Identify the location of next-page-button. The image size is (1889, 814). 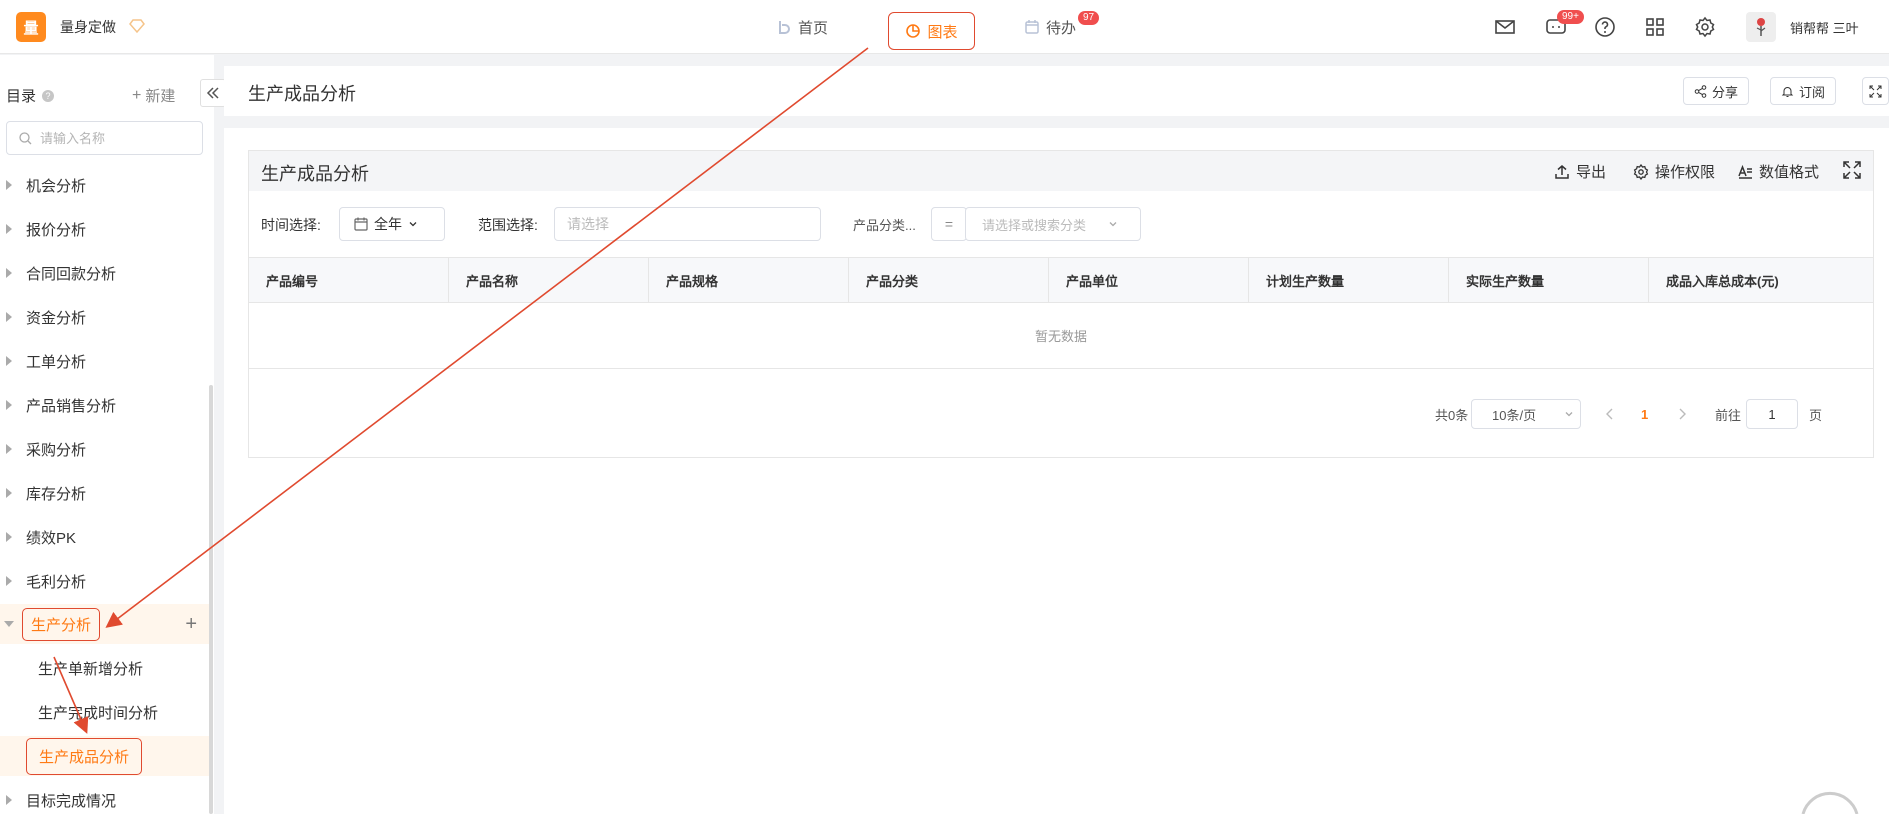
(1682, 414).